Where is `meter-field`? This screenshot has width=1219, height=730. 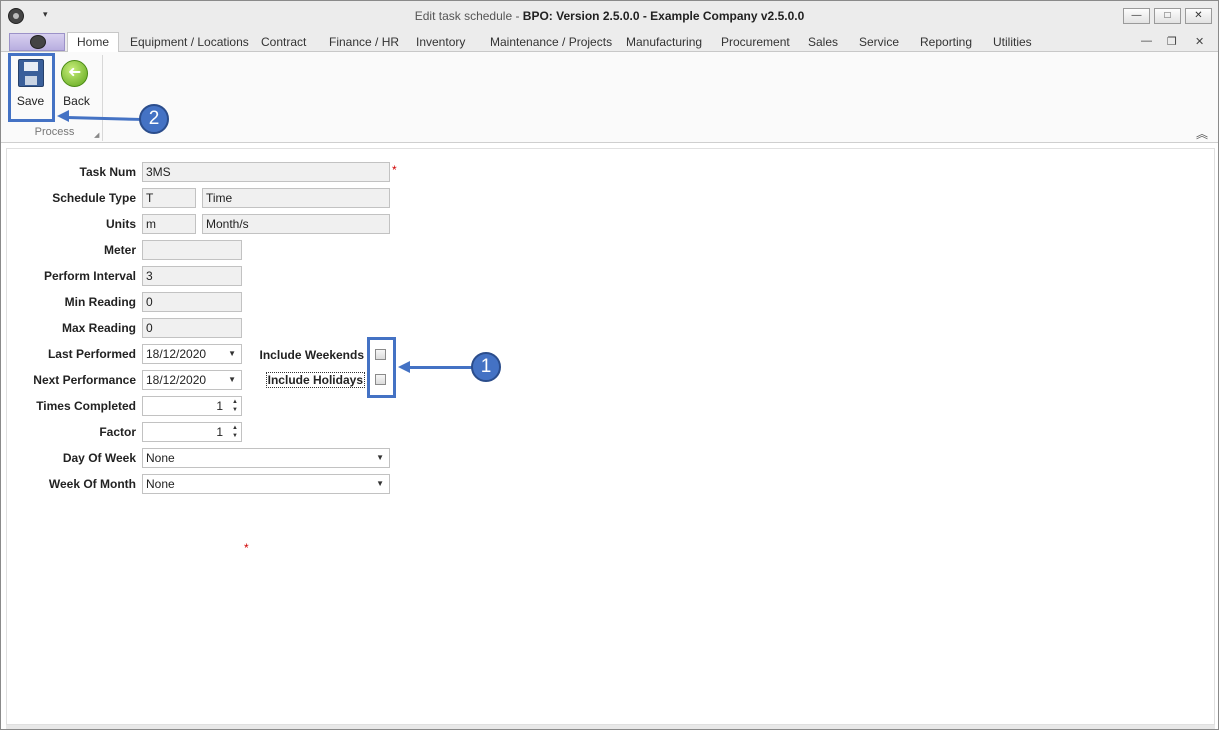
meter-field is located at coordinates (192, 250).